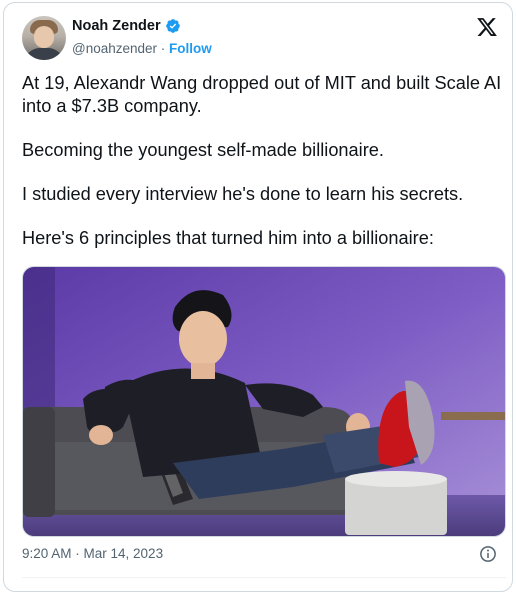 Image resolution: width=516 pixels, height=592 pixels. Describe the element at coordinates (190, 48) in the screenshot. I see `follow-button: Follow` at that location.